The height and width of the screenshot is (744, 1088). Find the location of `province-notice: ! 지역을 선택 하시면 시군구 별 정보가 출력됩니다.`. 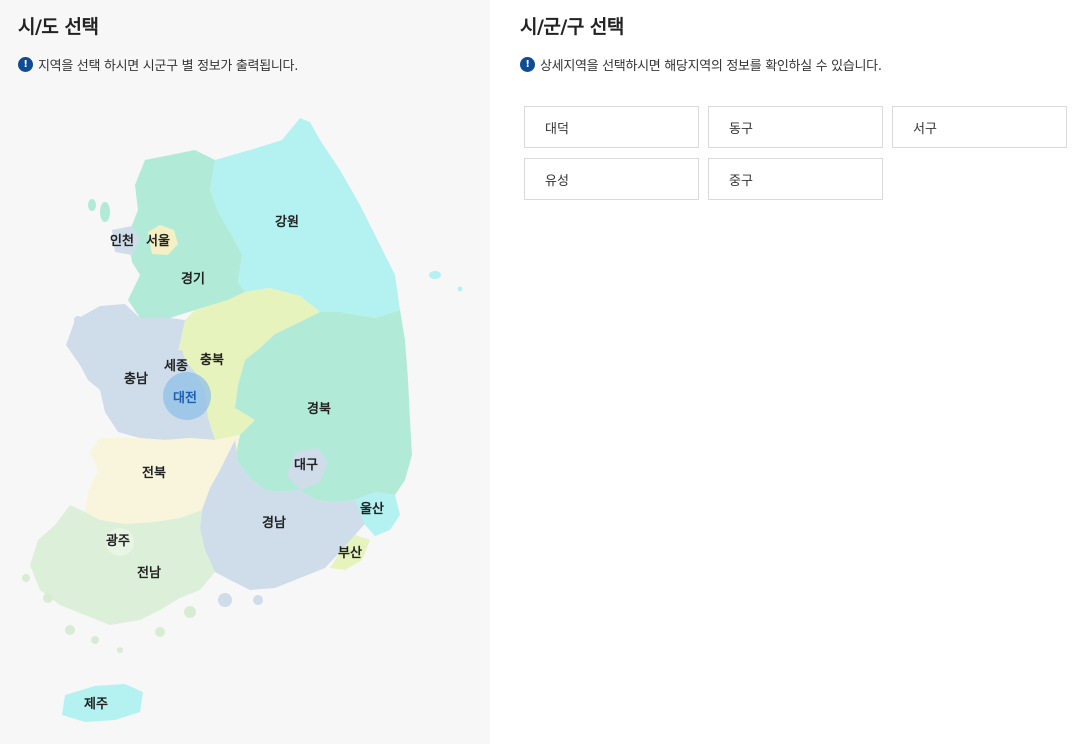

province-notice: ! 지역을 선택 하시면 시군구 별 정보가 출력됩니다. is located at coordinates (158, 64).